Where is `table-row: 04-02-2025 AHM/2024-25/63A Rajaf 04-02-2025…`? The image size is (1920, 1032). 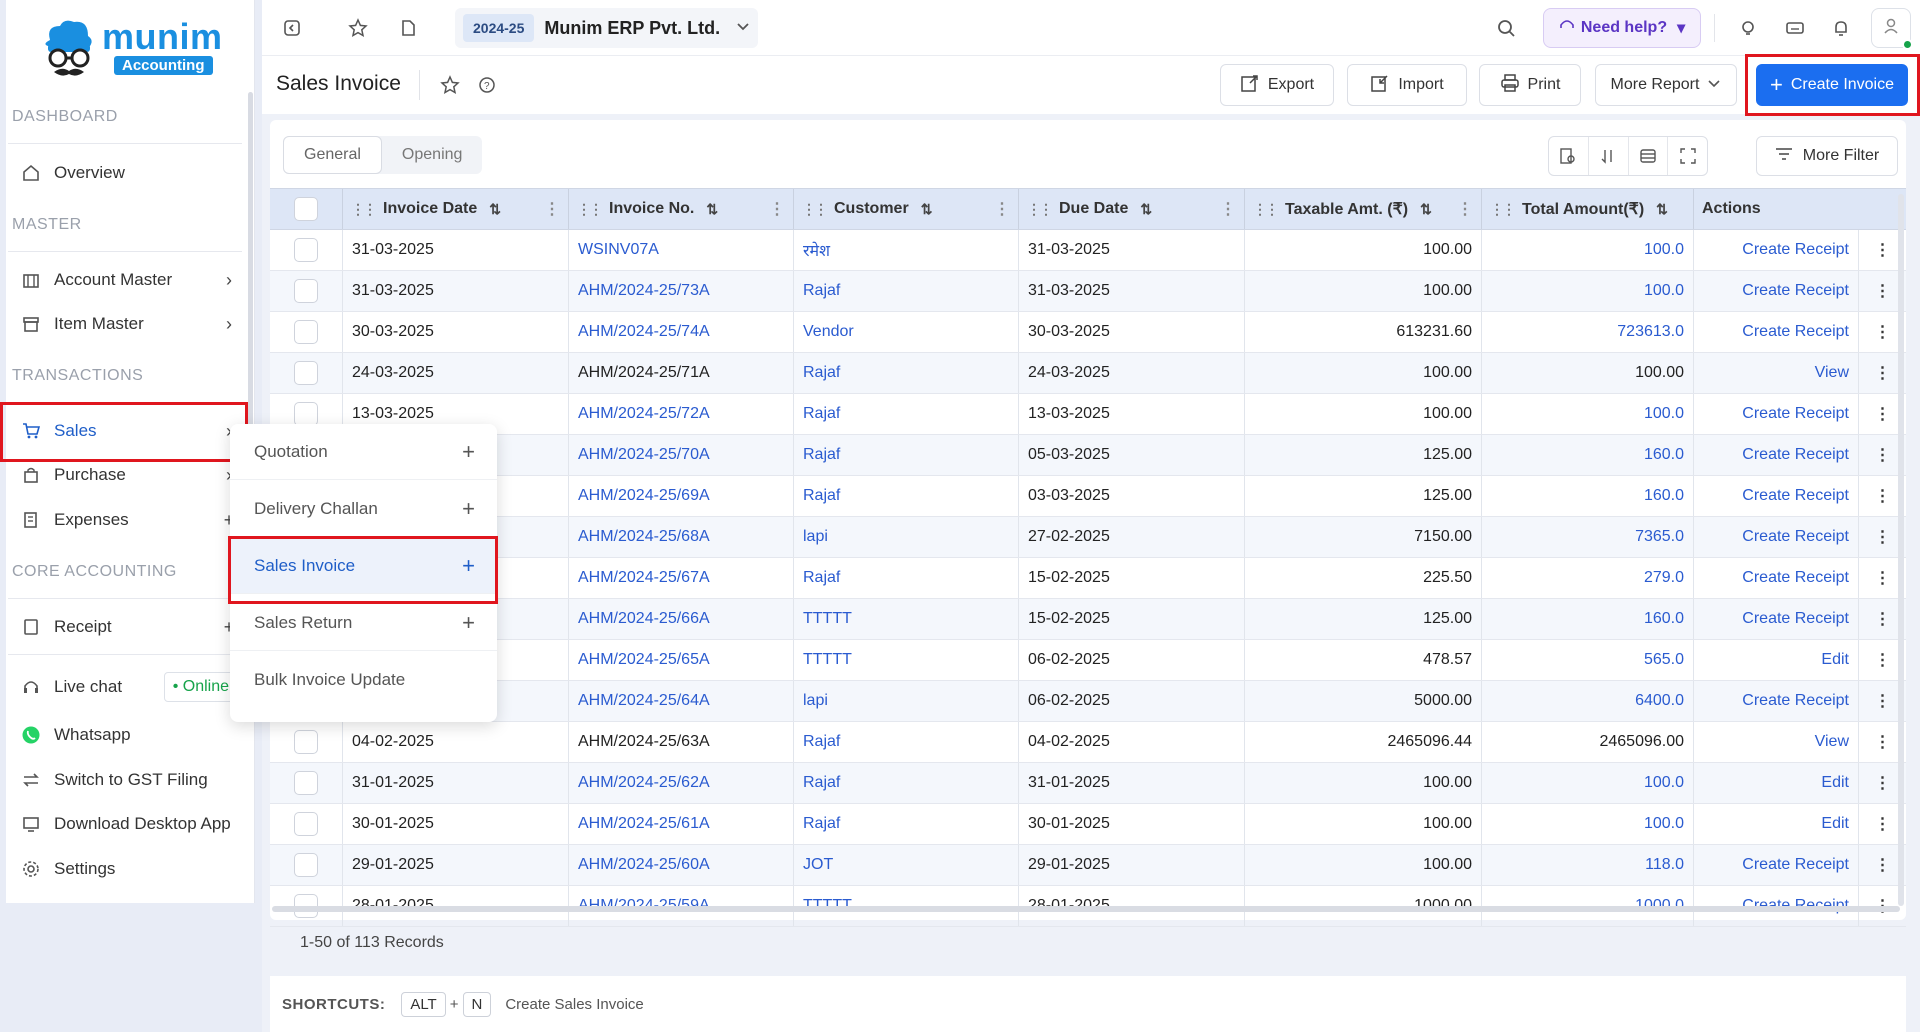 table-row: 04-02-2025 AHM/2024-25/63A Rajaf 04-02-2025… is located at coordinates (1088, 742).